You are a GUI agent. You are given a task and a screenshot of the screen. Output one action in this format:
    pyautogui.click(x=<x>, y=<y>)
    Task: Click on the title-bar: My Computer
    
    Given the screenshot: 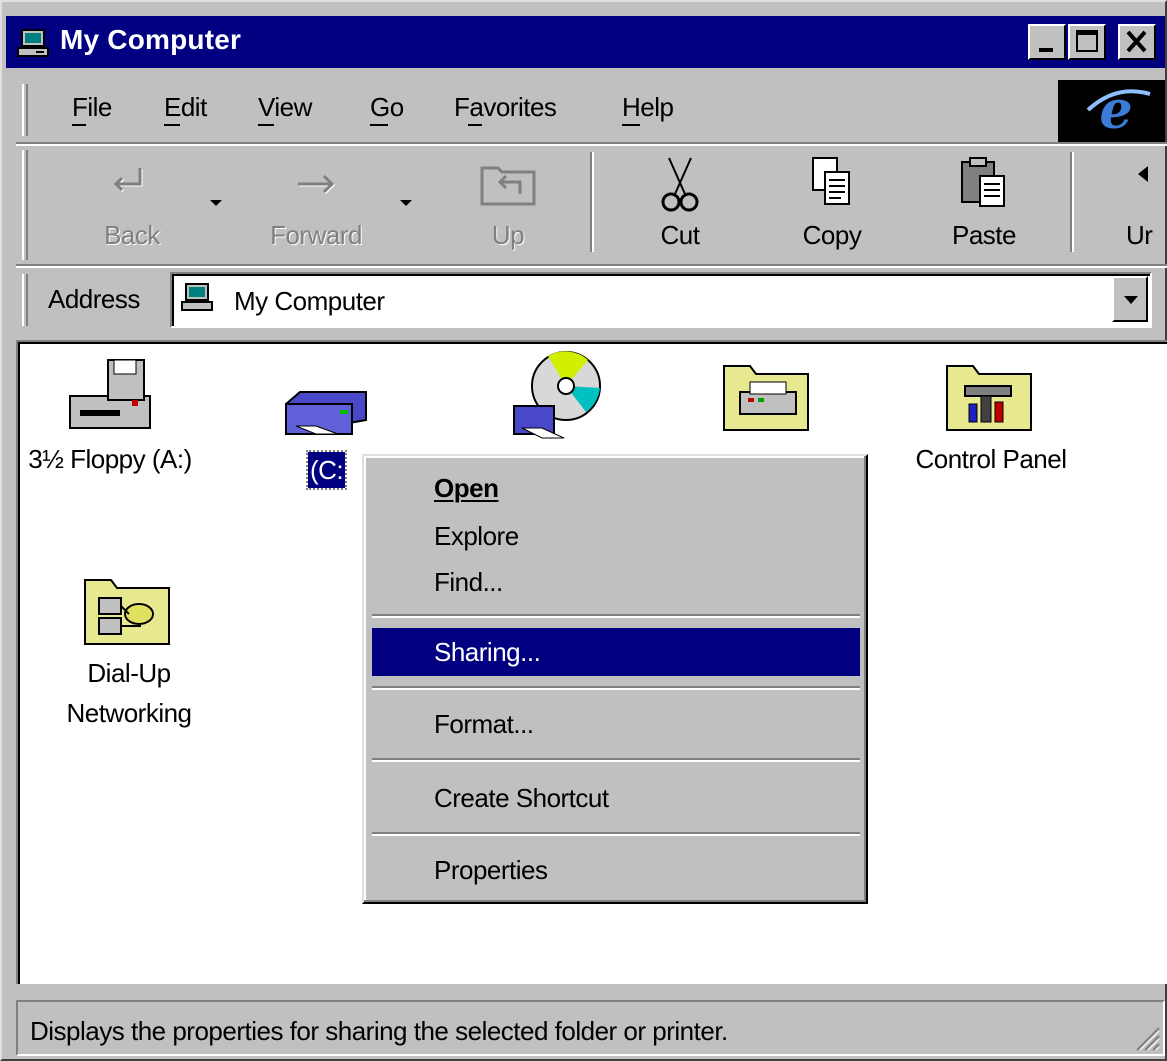 What is the action you would take?
    pyautogui.click(x=585, y=42)
    